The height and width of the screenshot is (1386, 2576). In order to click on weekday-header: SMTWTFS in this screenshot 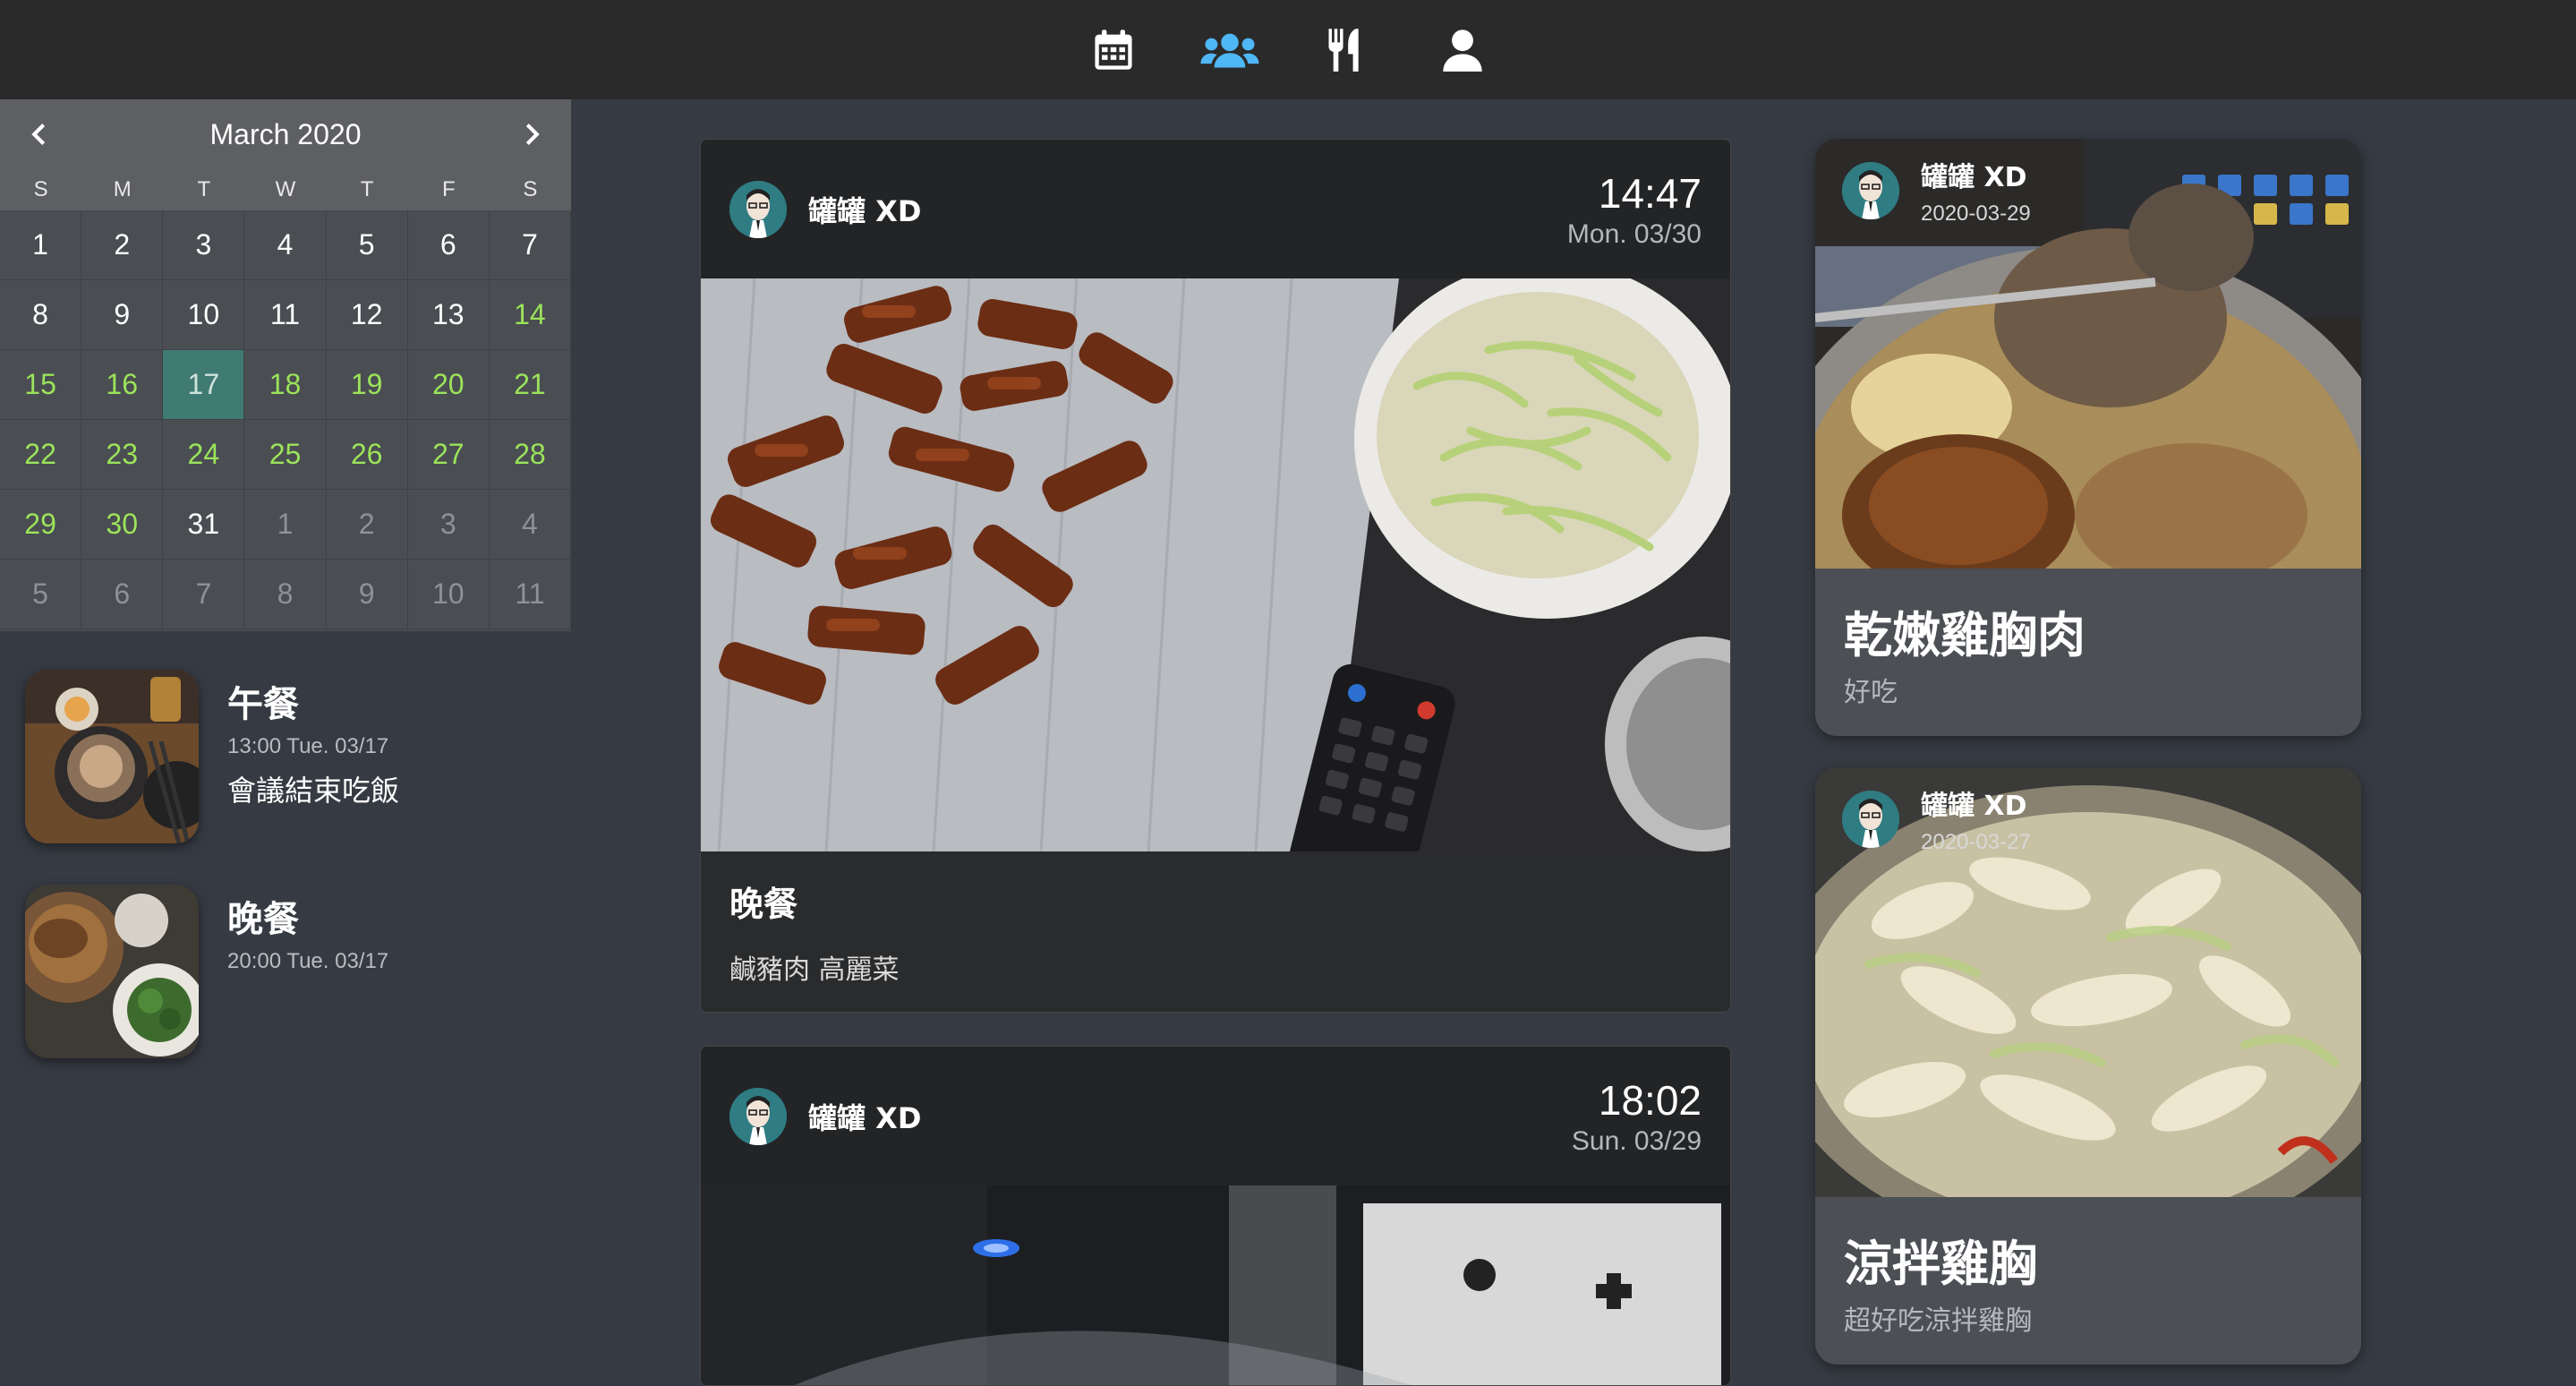, I will do `click(285, 189)`.